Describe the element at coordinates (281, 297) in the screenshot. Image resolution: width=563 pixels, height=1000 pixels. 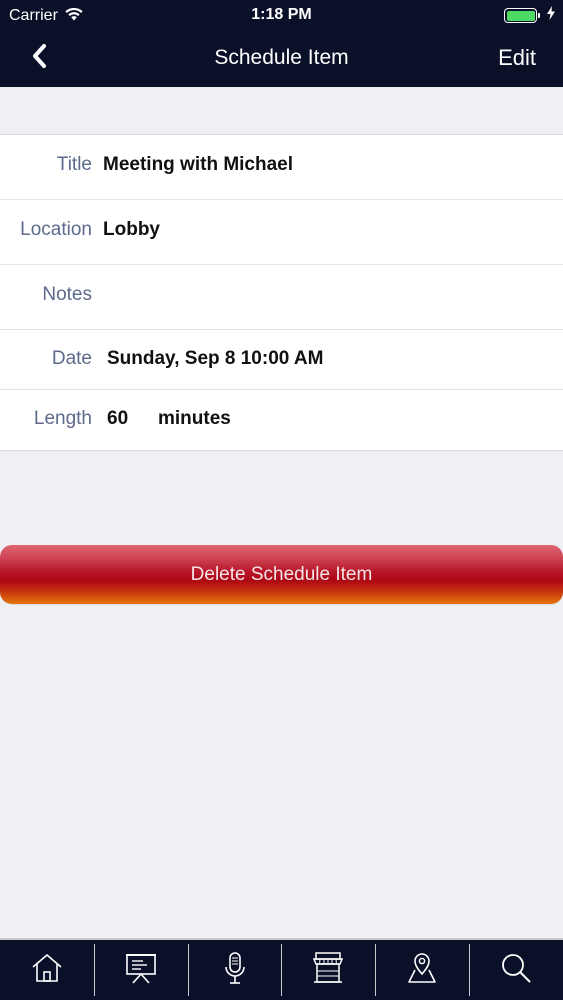
I see `notes-row: Notes` at that location.